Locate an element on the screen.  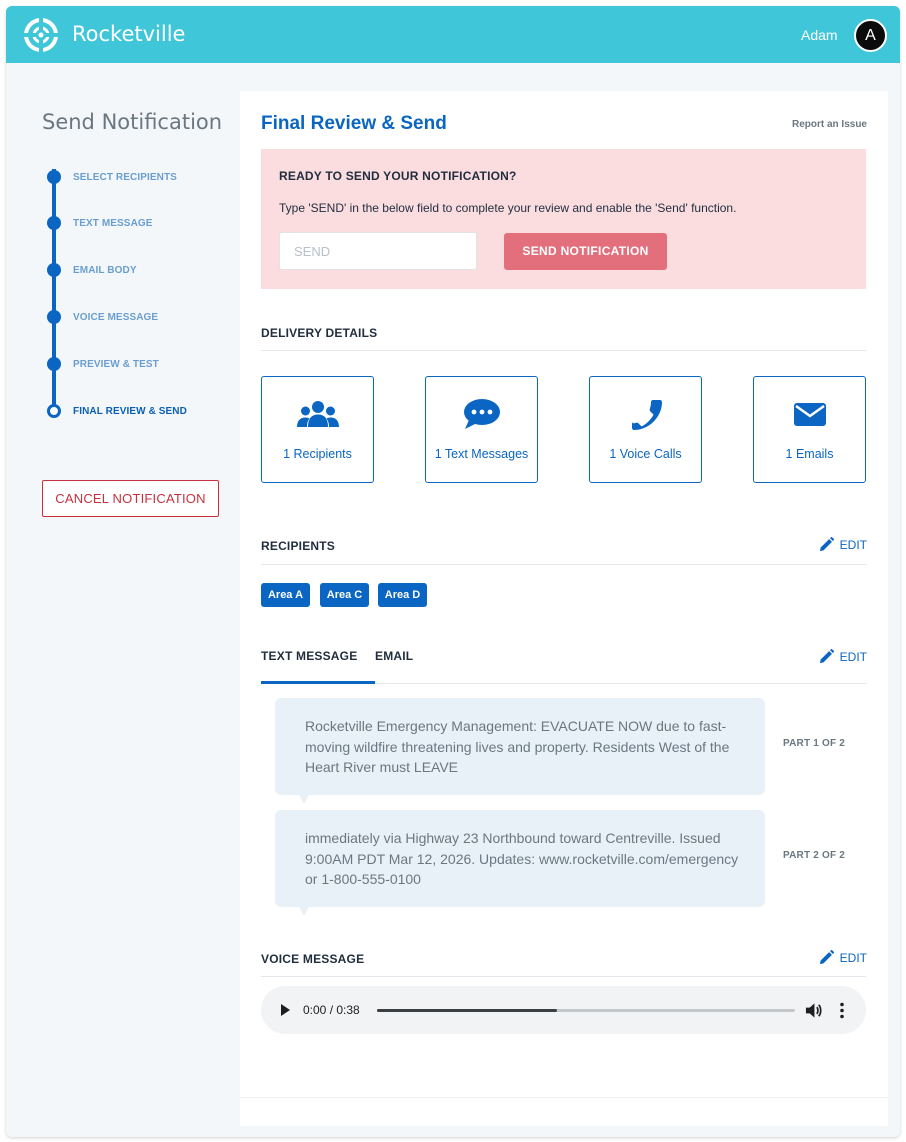
step-label: VOICE MESSAGE is located at coordinates (116, 317).